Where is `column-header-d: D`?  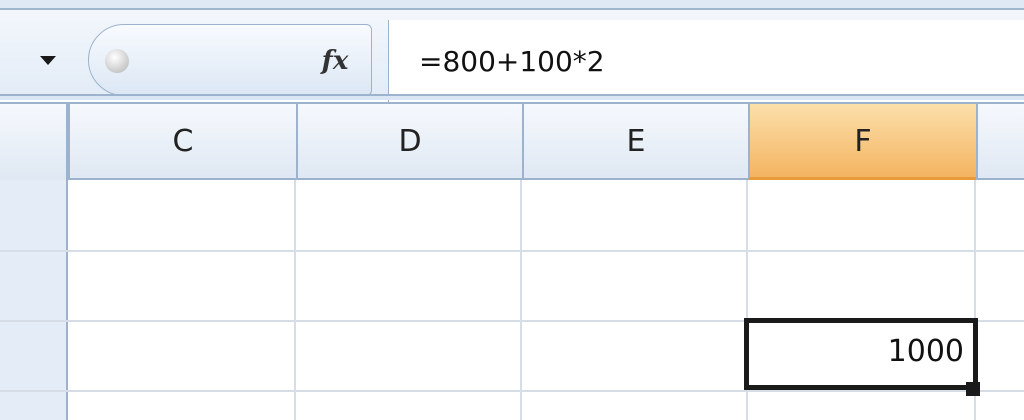 column-header-d: D is located at coordinates (409, 142).